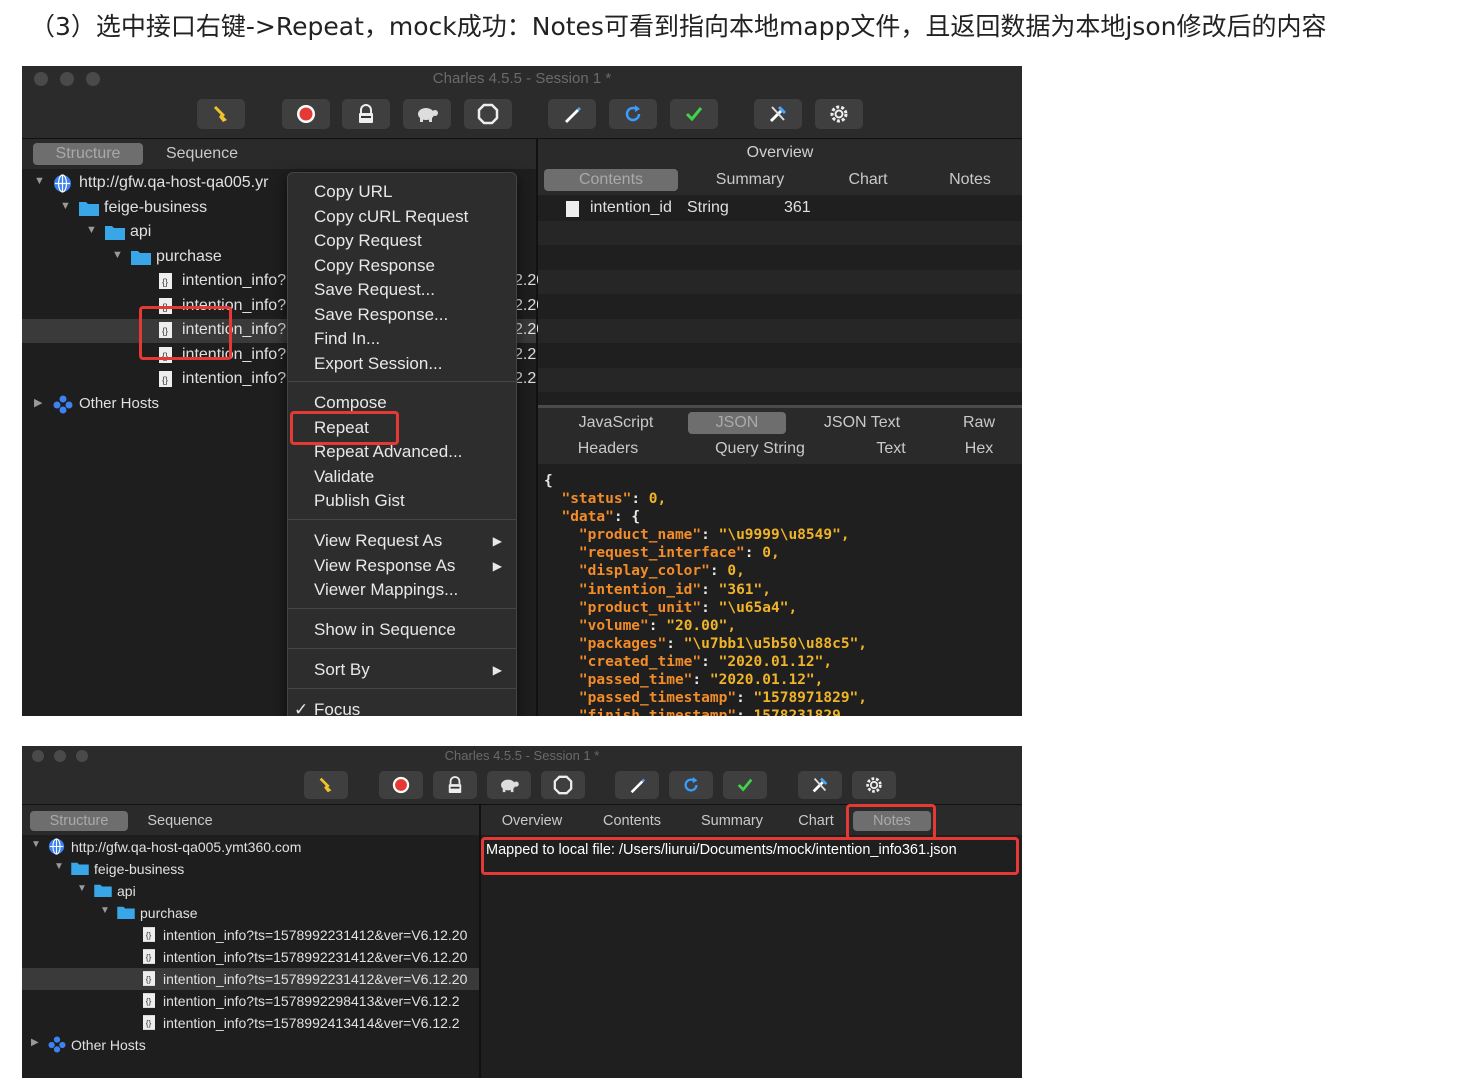 This screenshot has height=1084, width=1470. Describe the element at coordinates (402, 192) in the screenshot. I see `menu-item-copy-url: Copy URL` at that location.